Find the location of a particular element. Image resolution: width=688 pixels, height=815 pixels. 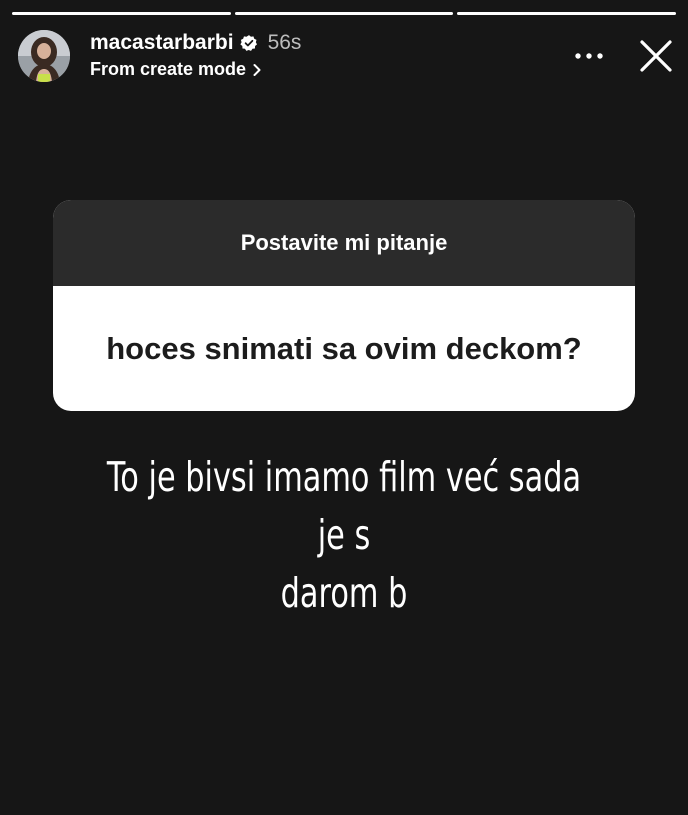

avatar-image is located at coordinates (44, 56).